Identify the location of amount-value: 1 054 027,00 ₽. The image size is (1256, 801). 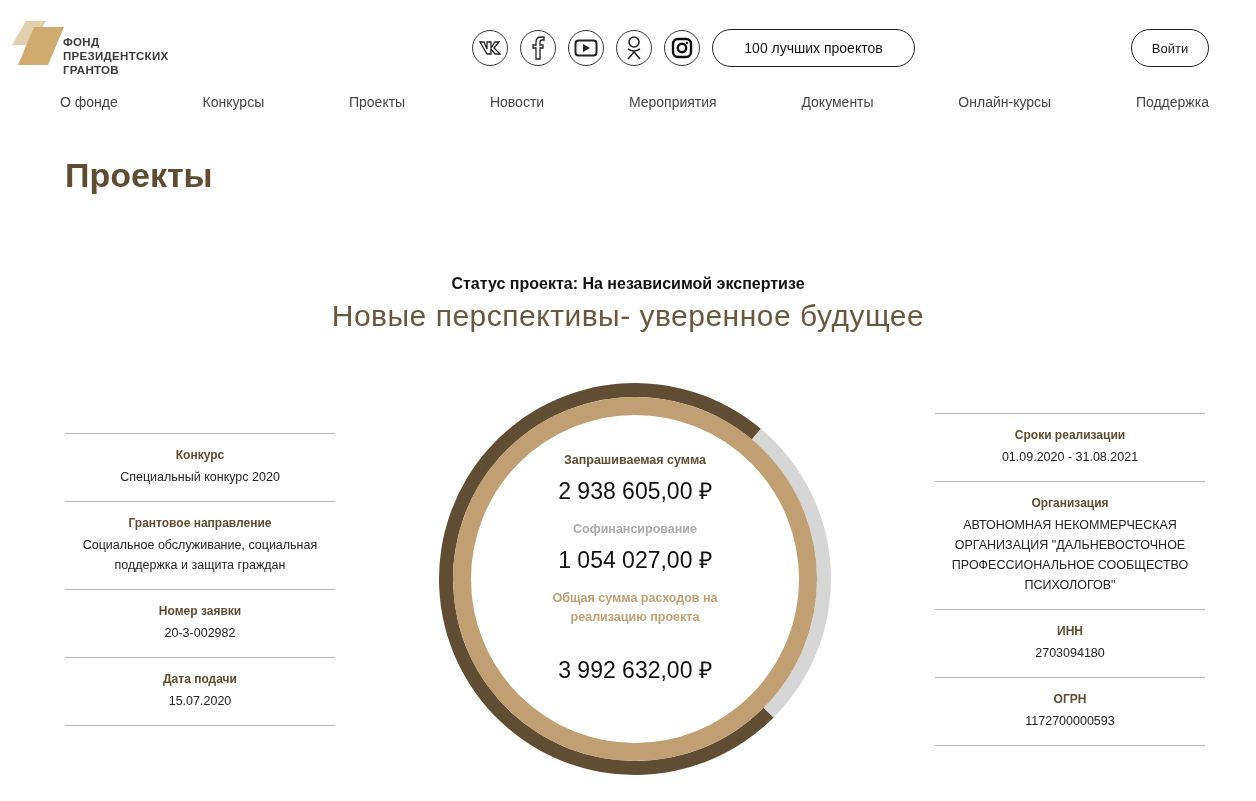
(635, 560).